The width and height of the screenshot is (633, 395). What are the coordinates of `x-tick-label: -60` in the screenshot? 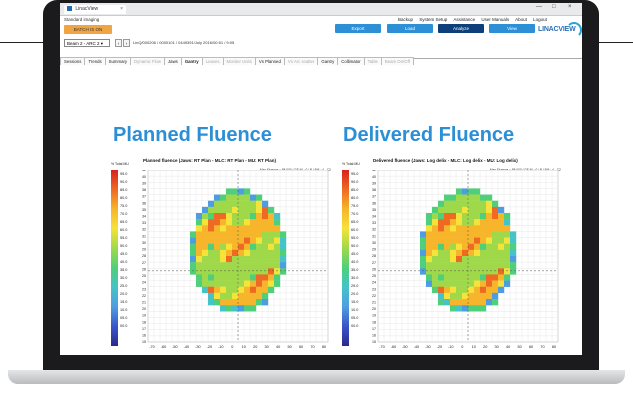 It's located at (164, 347).